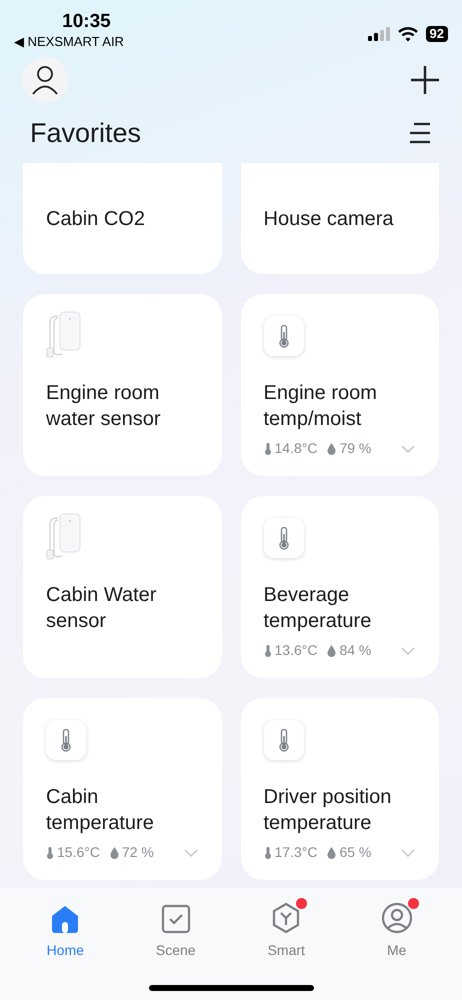 This screenshot has width=462, height=1000. Describe the element at coordinates (65, 919) in the screenshot. I see `home-icon` at that location.